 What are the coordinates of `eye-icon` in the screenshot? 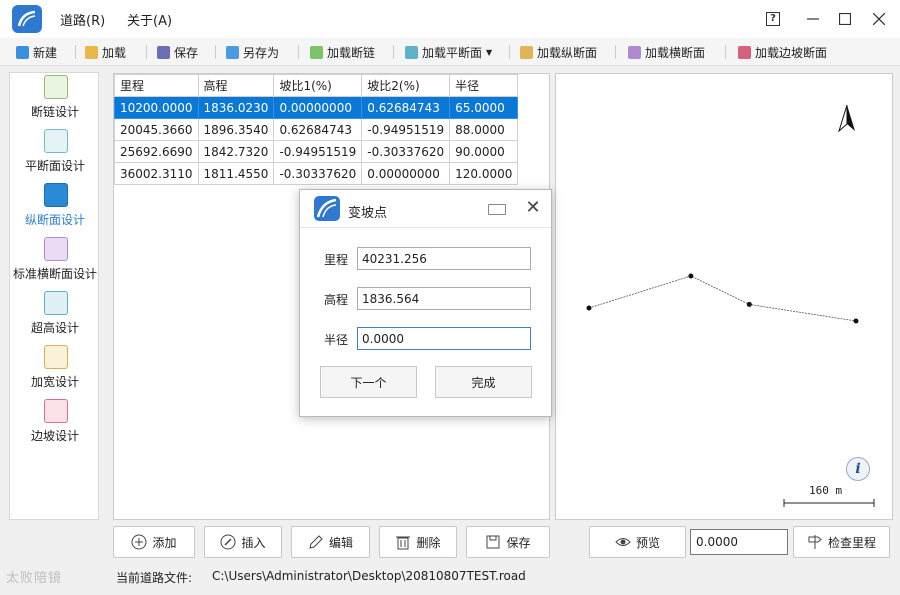 It's located at (623, 542).